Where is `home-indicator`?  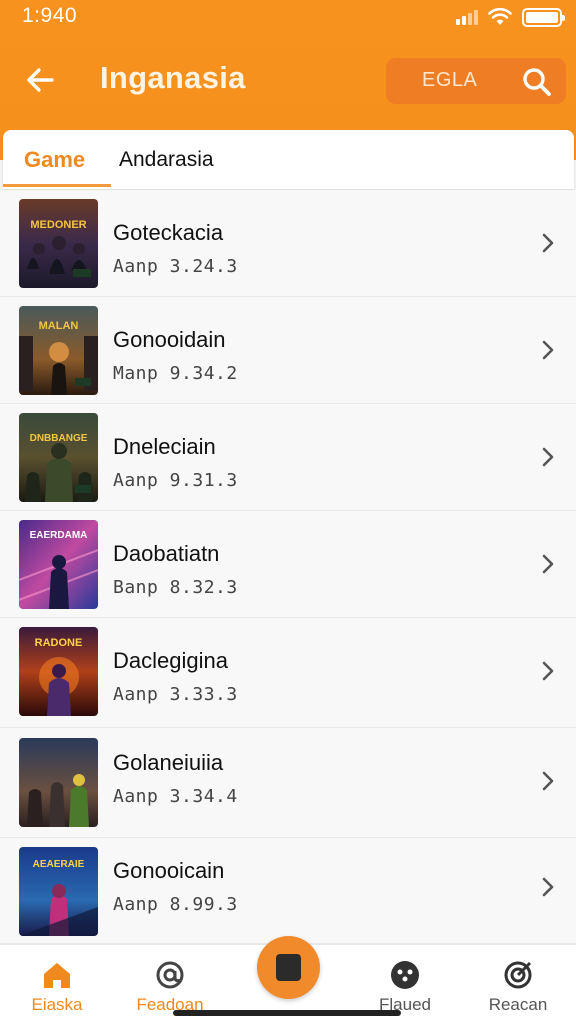 home-indicator is located at coordinates (287, 1013).